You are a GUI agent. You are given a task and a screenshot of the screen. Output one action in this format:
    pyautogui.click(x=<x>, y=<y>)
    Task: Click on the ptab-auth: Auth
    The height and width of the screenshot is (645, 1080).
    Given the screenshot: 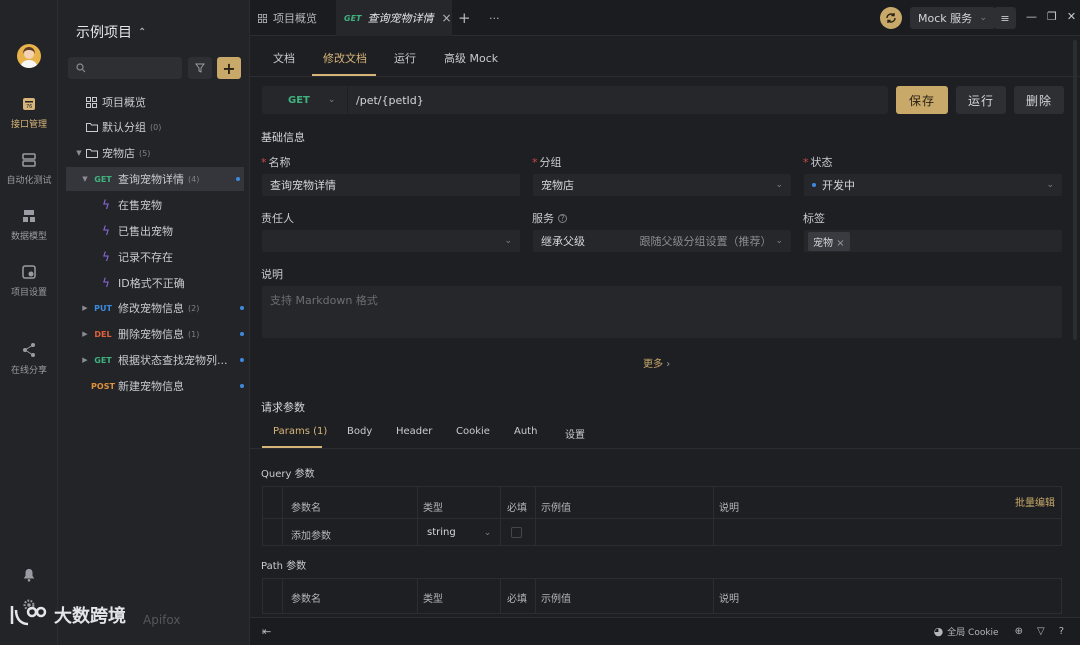 What is the action you would take?
    pyautogui.click(x=525, y=431)
    